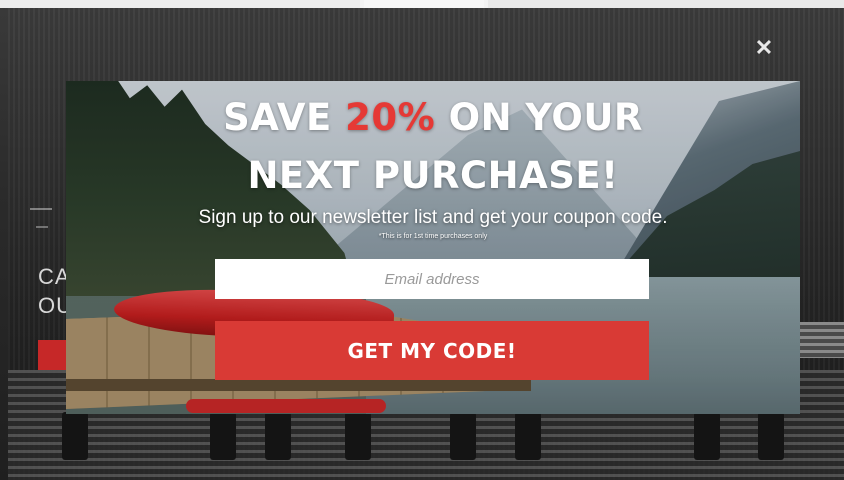 The height and width of the screenshot is (480, 844). I want to click on popup-fineprint: *This is for 1st time purchases only, so click(433, 236).